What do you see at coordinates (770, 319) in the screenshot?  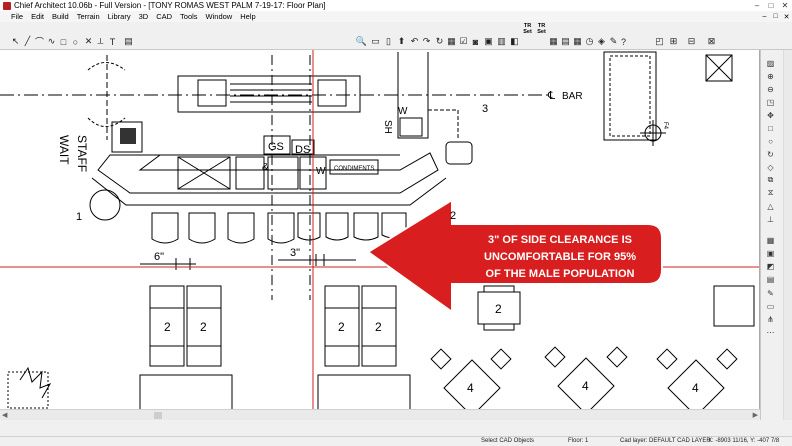 I see `snap-icon: ⋔` at bounding box center [770, 319].